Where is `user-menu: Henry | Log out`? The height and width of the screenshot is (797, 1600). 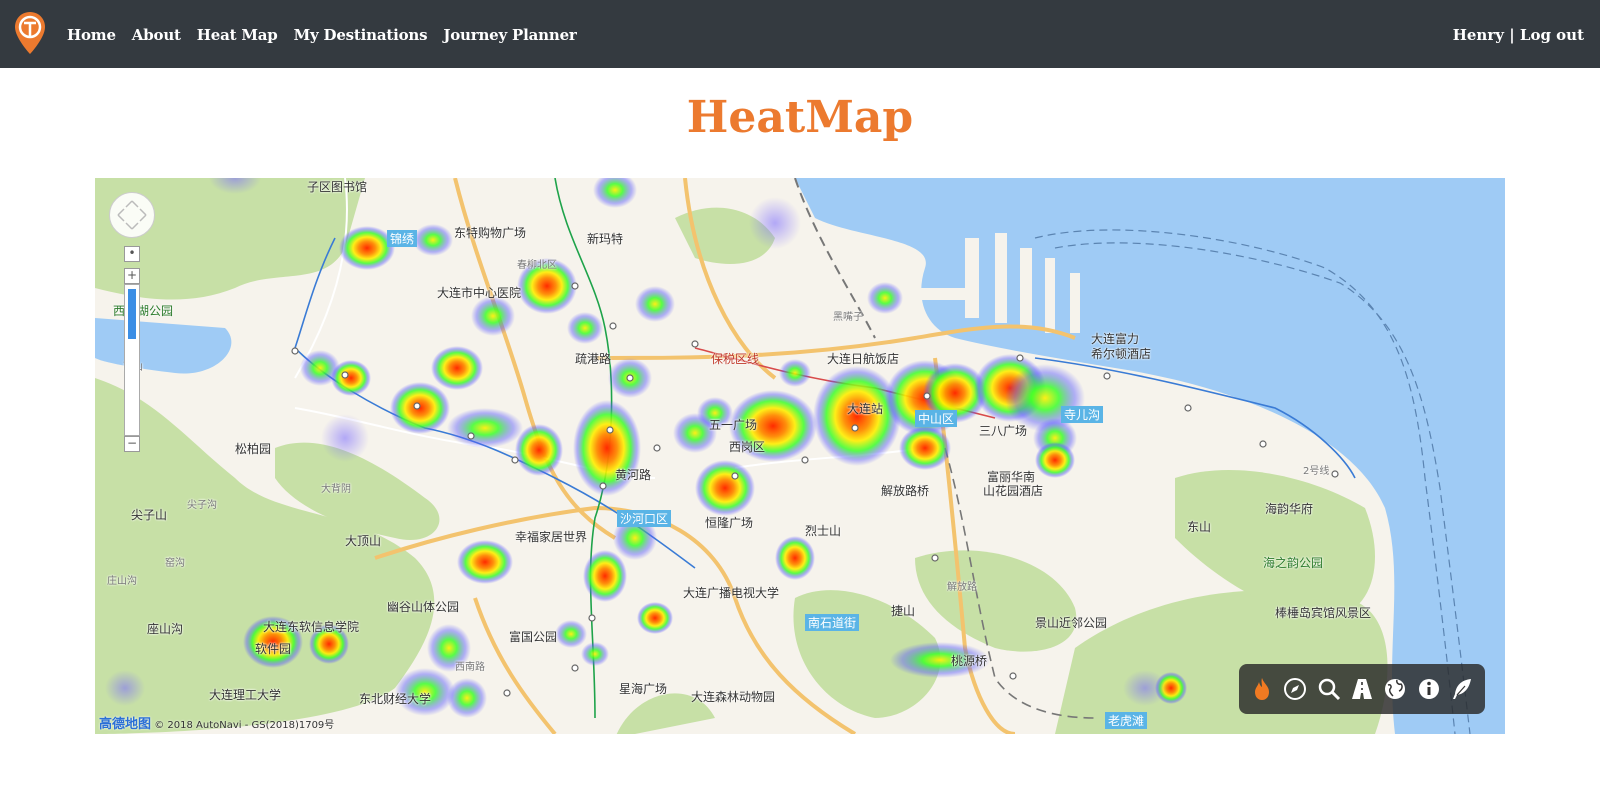 user-menu: Henry | Log out is located at coordinates (1518, 35).